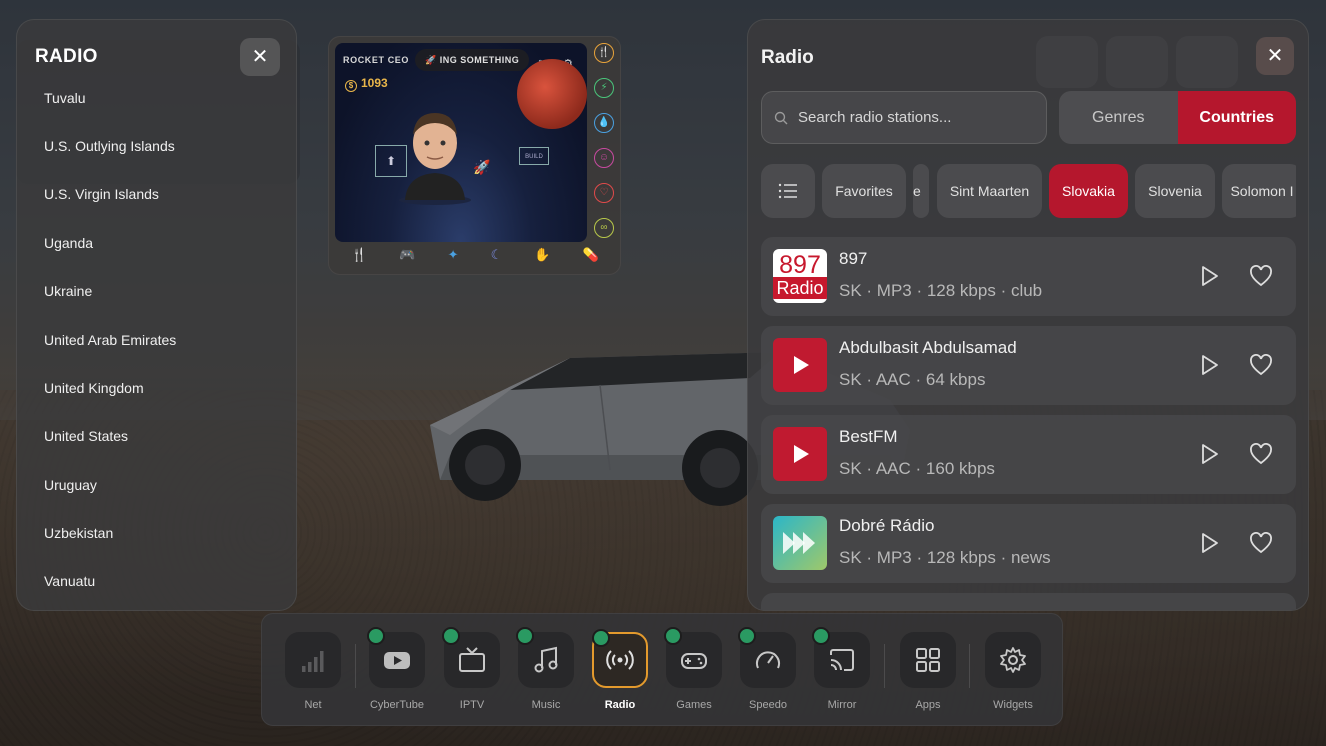 This screenshot has width=1326, height=746. What do you see at coordinates (604, 158) in the screenshot?
I see `mood-icon: ☺` at bounding box center [604, 158].